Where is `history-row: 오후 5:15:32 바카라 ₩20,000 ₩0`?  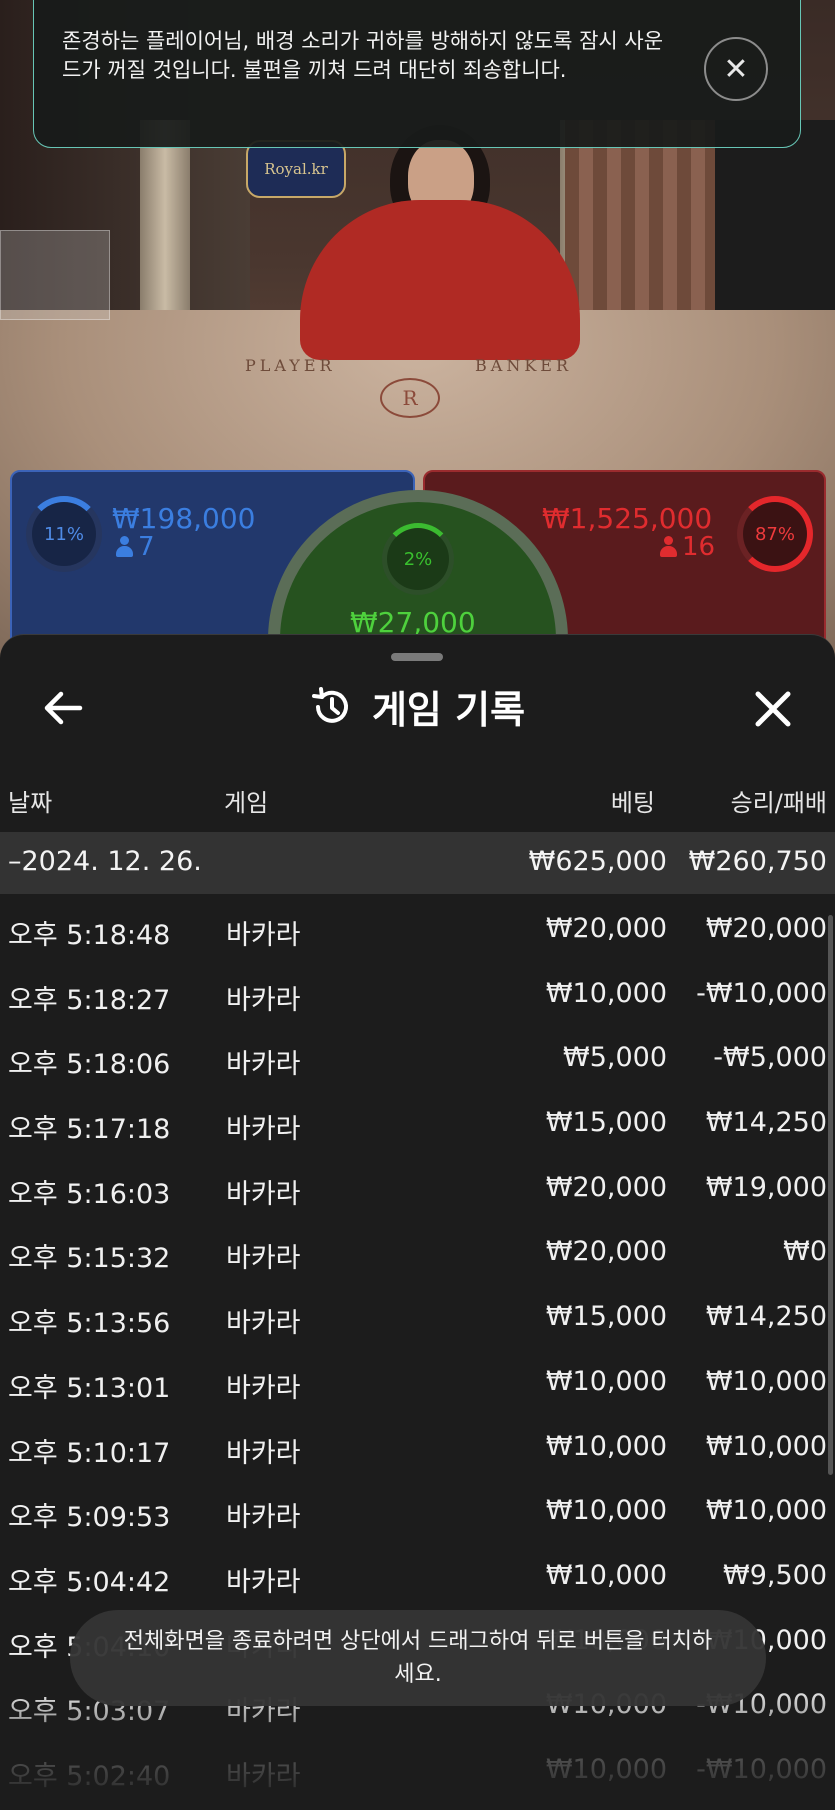
history-row: 오후 5:15:32 바카라 ₩20,000 ₩0 is located at coordinates (417, 1252).